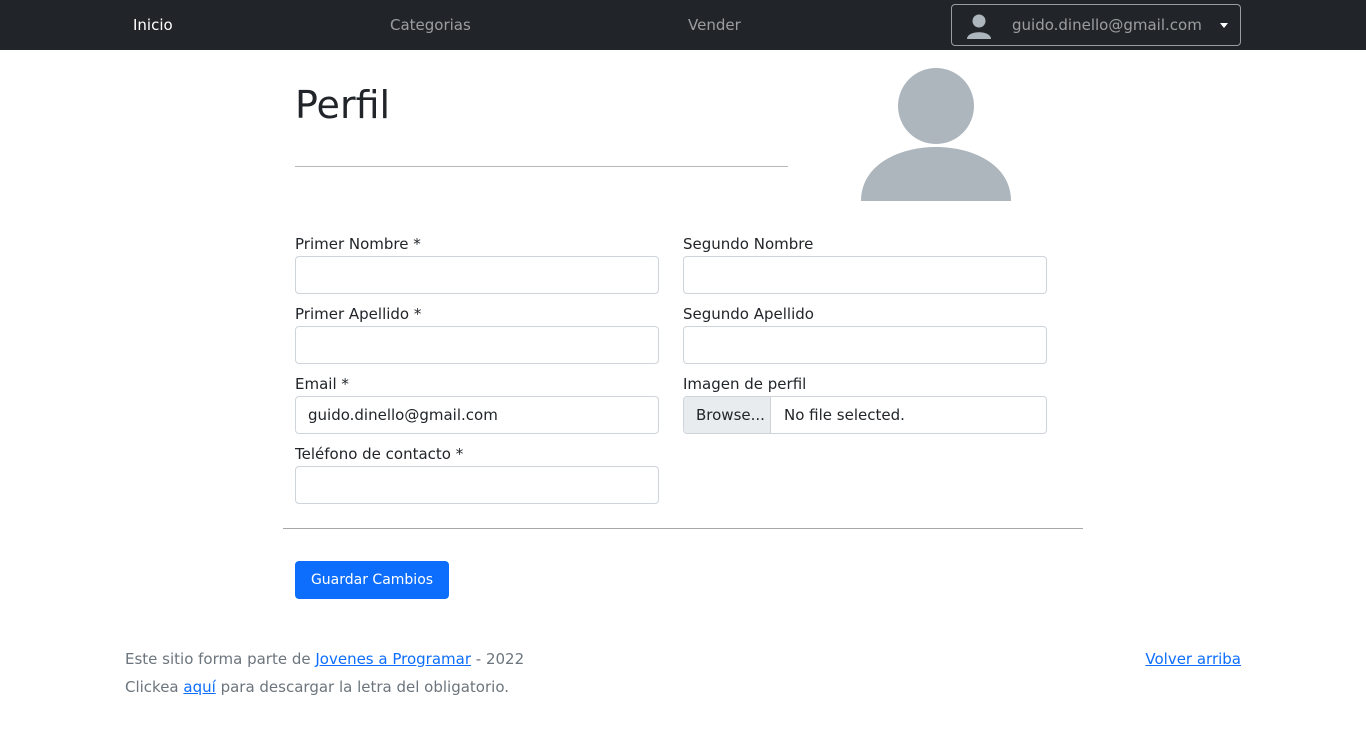 The height and width of the screenshot is (751, 1366). I want to click on first-surname-input, so click(477, 345).